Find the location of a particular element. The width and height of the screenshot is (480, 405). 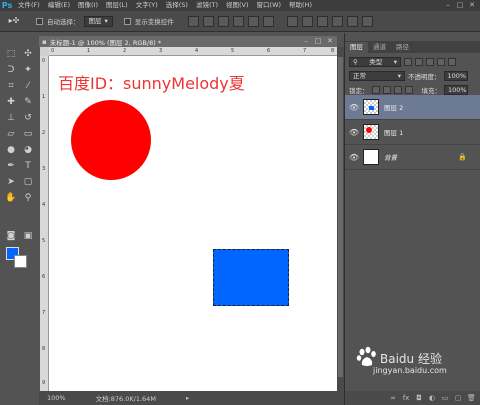

shape-tool-icon: ▢ is located at coordinates (28, 182).